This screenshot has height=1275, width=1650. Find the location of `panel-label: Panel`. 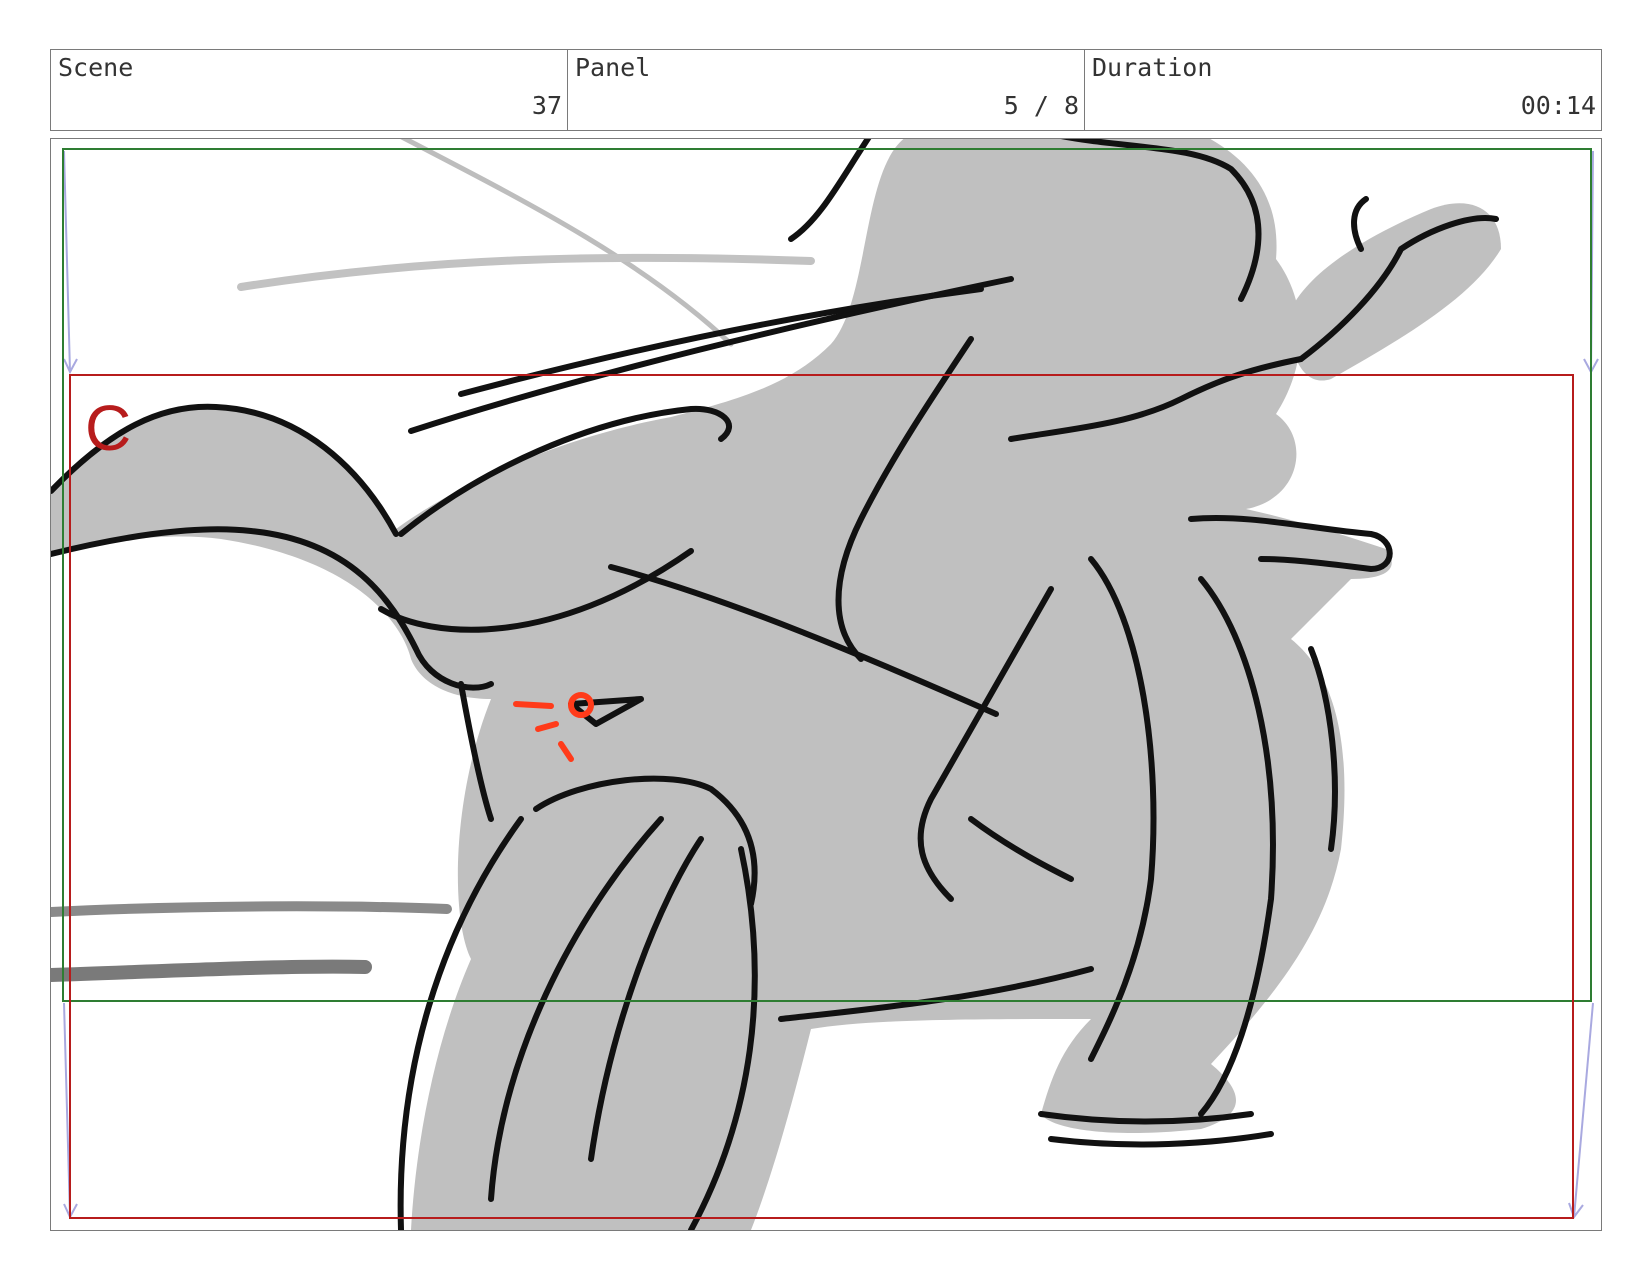

panel-label: Panel is located at coordinates (613, 67).